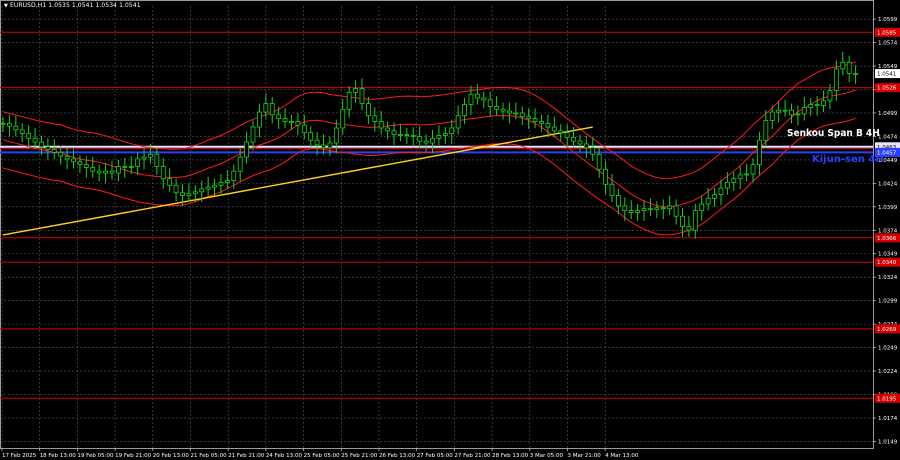 The width and height of the screenshot is (900, 460). What do you see at coordinates (246, 456) in the screenshot?
I see `x-tick-label: 21 Feb 21:00` at bounding box center [246, 456].